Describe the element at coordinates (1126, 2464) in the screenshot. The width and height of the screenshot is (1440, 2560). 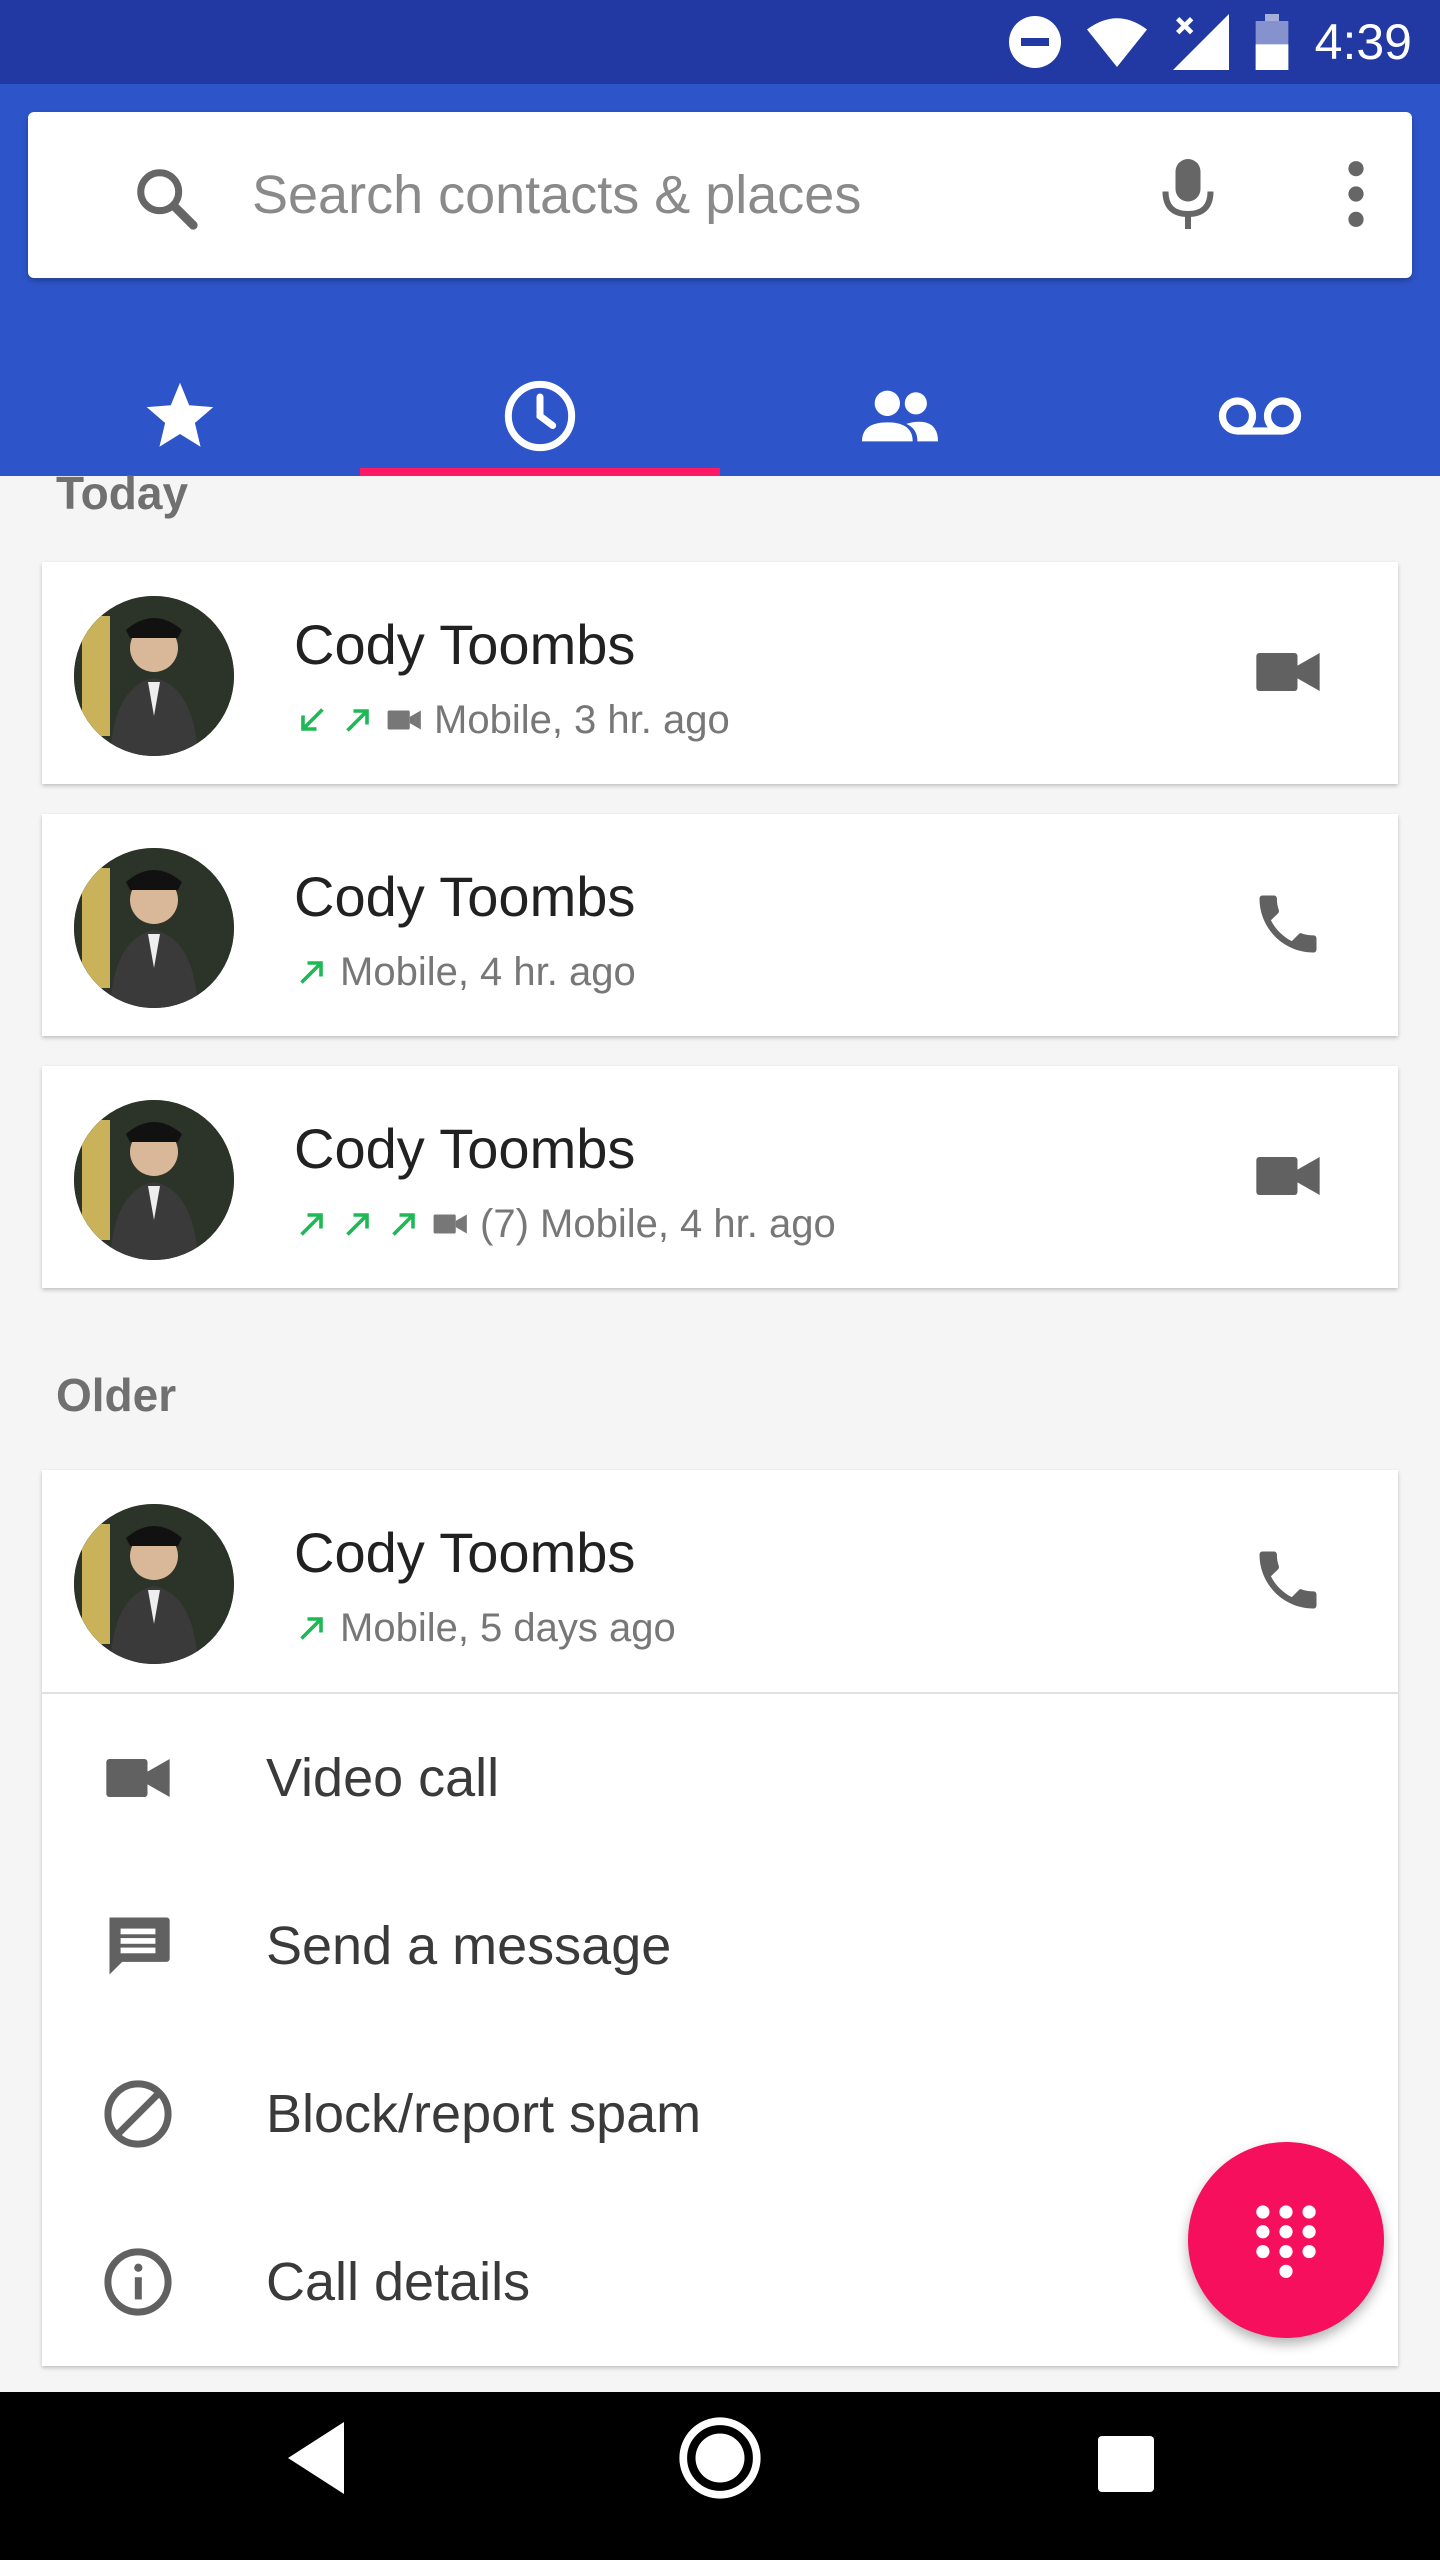
I see `recents-icon` at that location.